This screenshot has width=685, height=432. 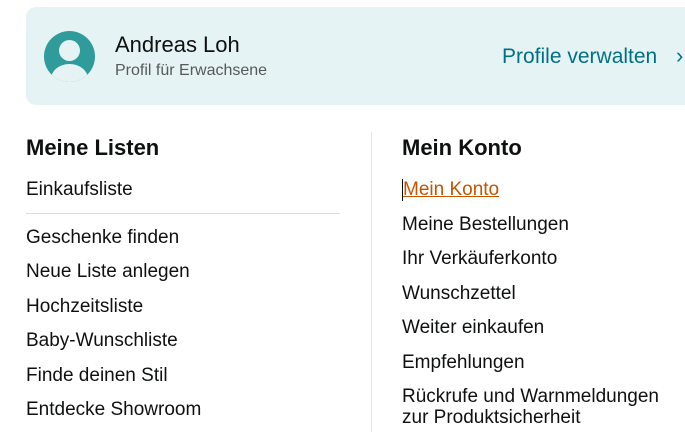 I want to click on avatar-shoulders, so click(x=69, y=73).